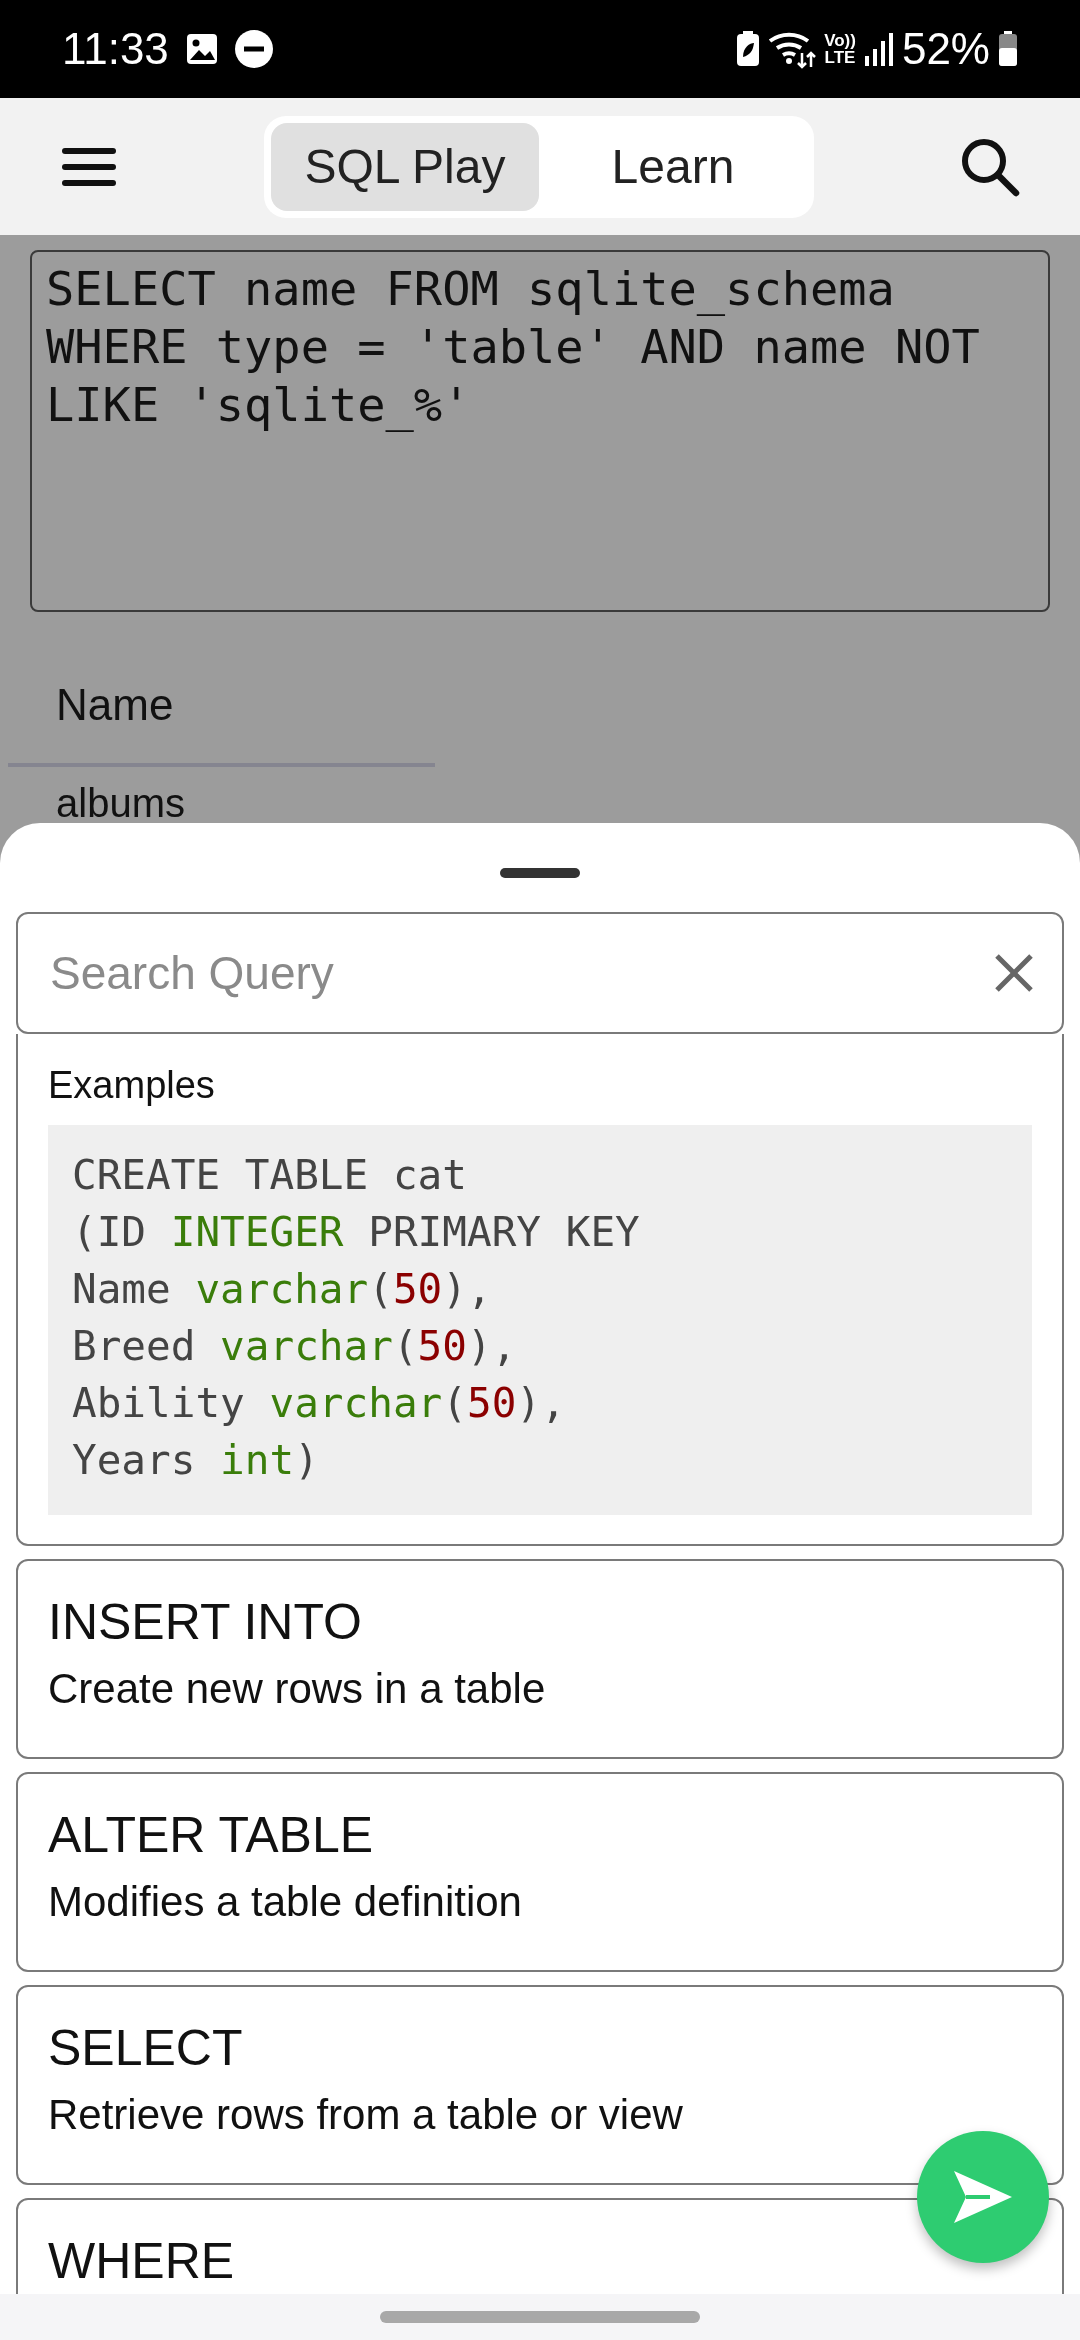 The image size is (1080, 2340). I want to click on query-field: SELECT name FROM sqlite_schema WHERE type = 'table' AND name NOT LIKE 'sqlite_%', so click(540, 431).